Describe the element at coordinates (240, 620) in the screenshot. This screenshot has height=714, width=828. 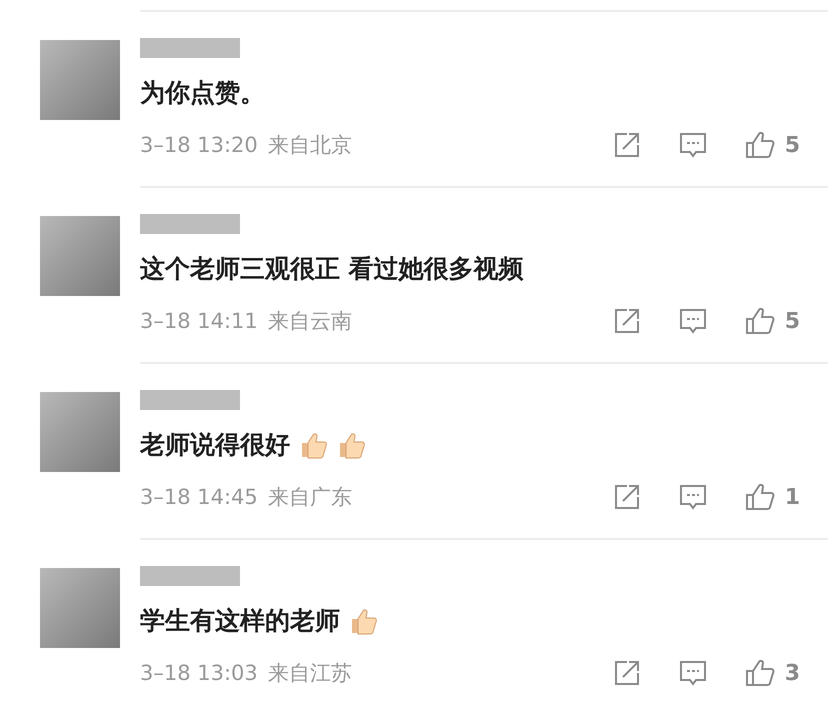
I see `comment-text: 学生有这样的老师` at that location.